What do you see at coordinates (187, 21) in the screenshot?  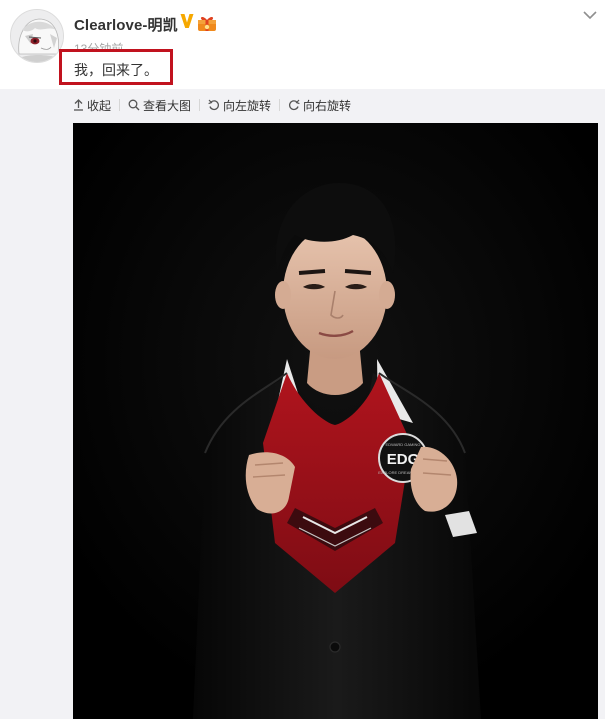 I see `verified-v-icon` at bounding box center [187, 21].